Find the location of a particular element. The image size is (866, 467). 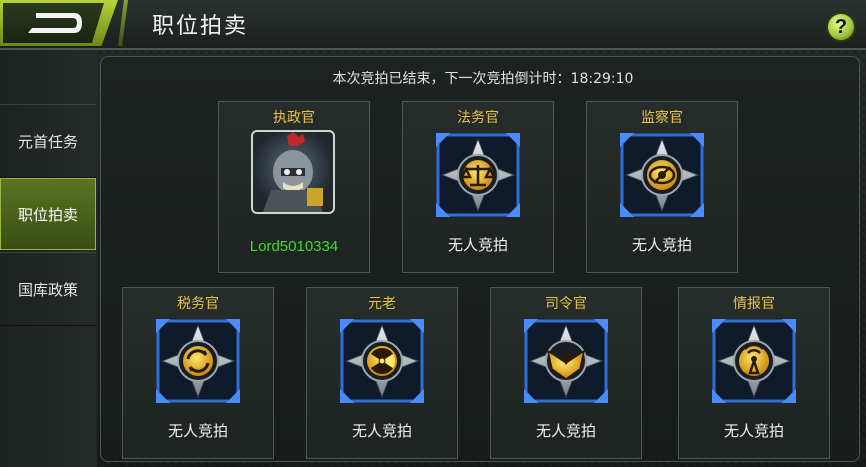

exchange-icon is located at coordinates (198, 361).